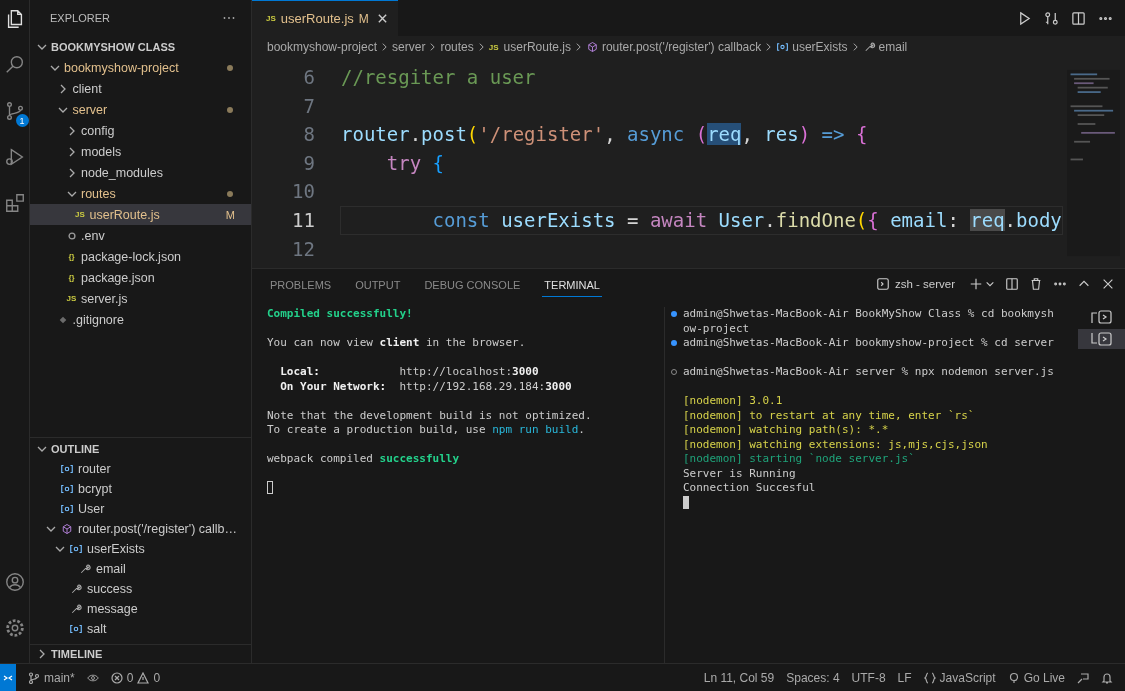  Describe the element at coordinates (1051, 18) in the screenshot. I see `compare-icon` at that location.